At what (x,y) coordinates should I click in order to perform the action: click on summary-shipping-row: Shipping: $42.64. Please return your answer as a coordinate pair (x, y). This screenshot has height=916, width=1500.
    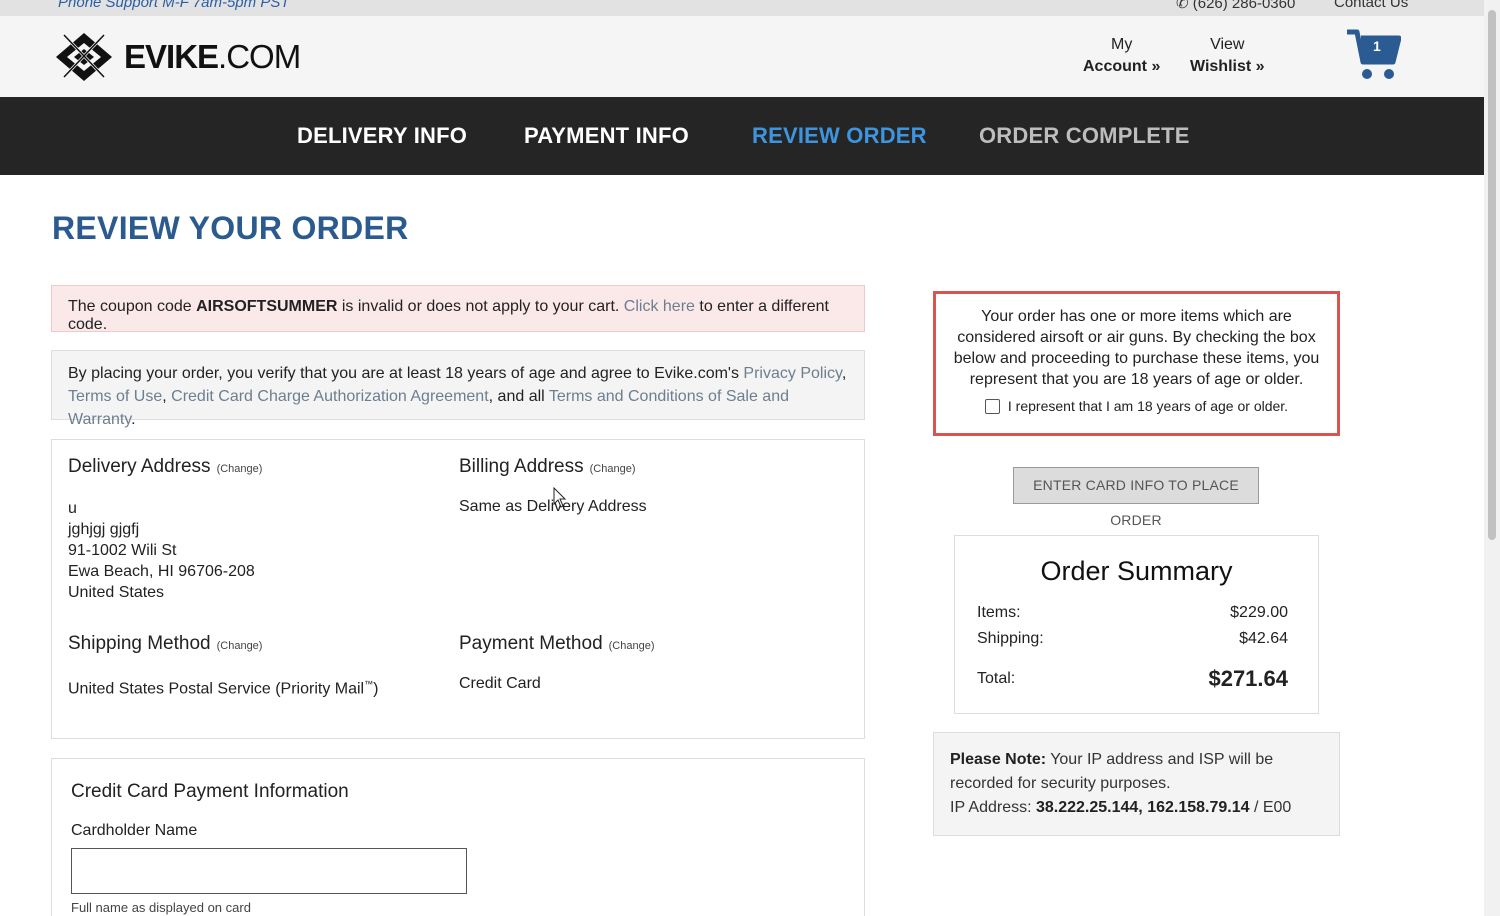
    Looking at the image, I should click on (1132, 639).